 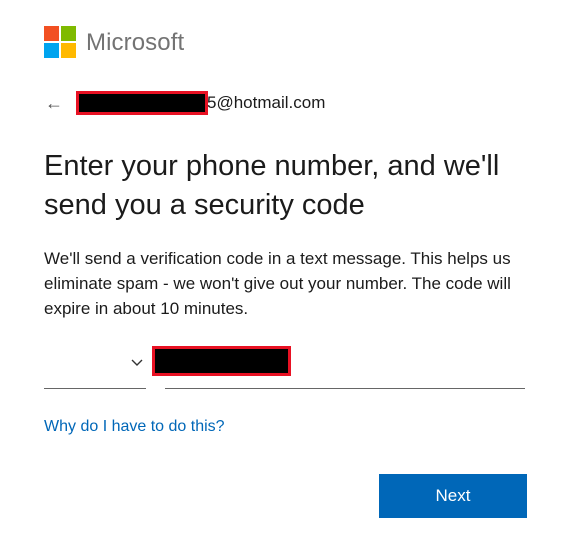 I want to click on microsoft-logo: Microsoft, so click(x=114, y=42).